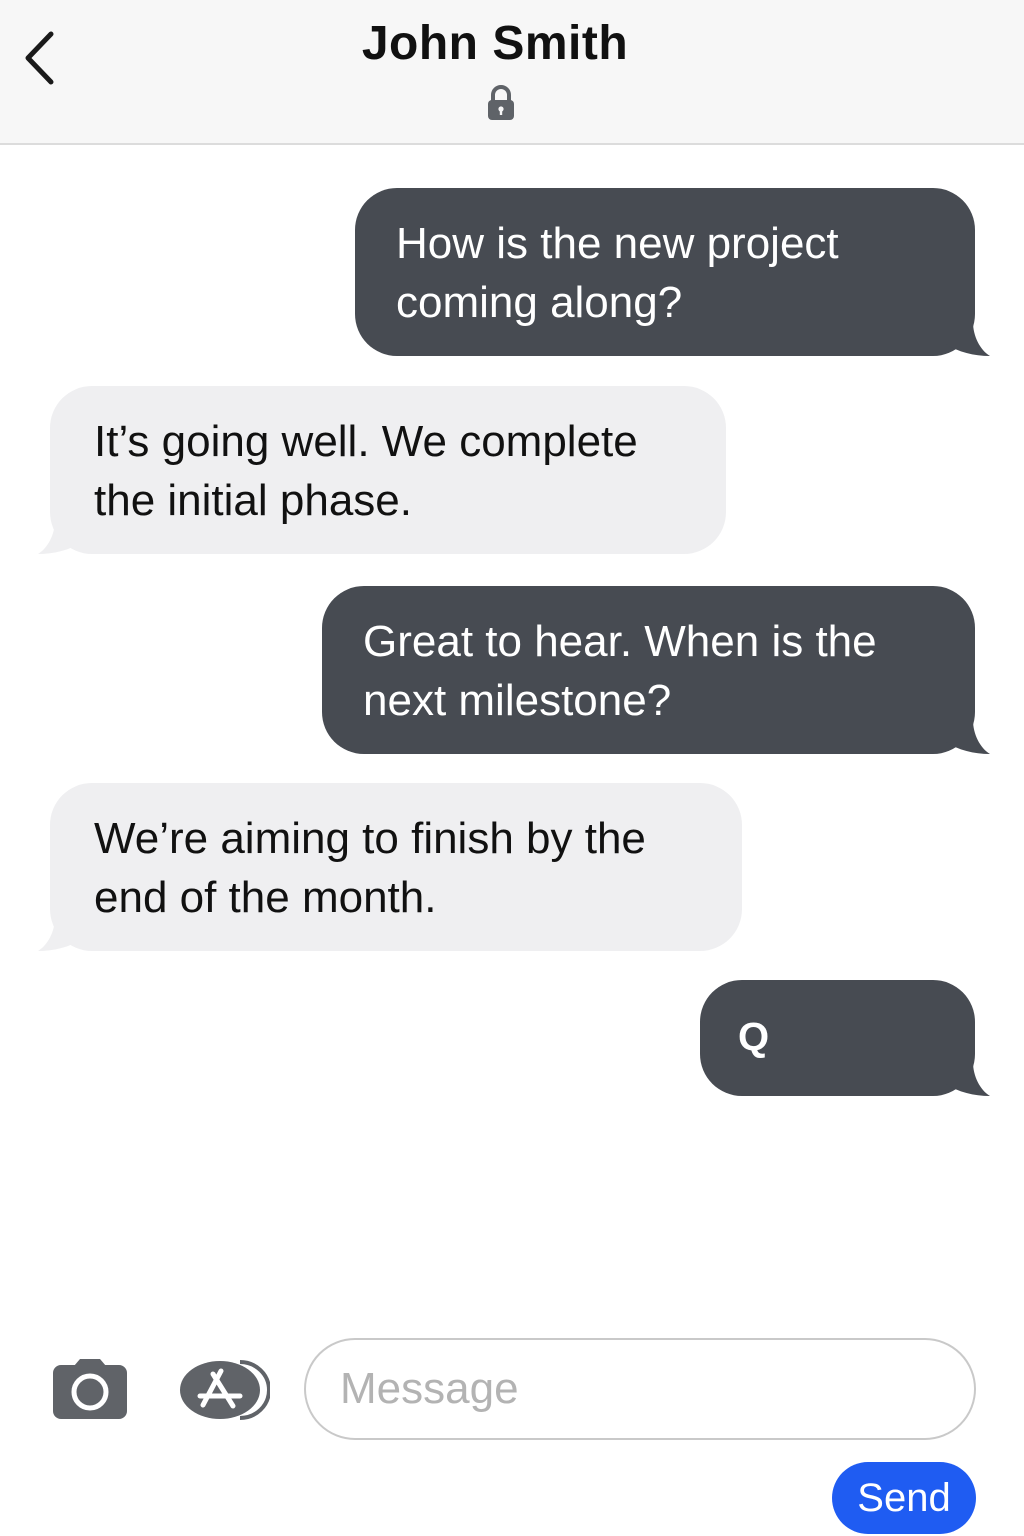  I want to click on message-line: Q, so click(754, 1037).